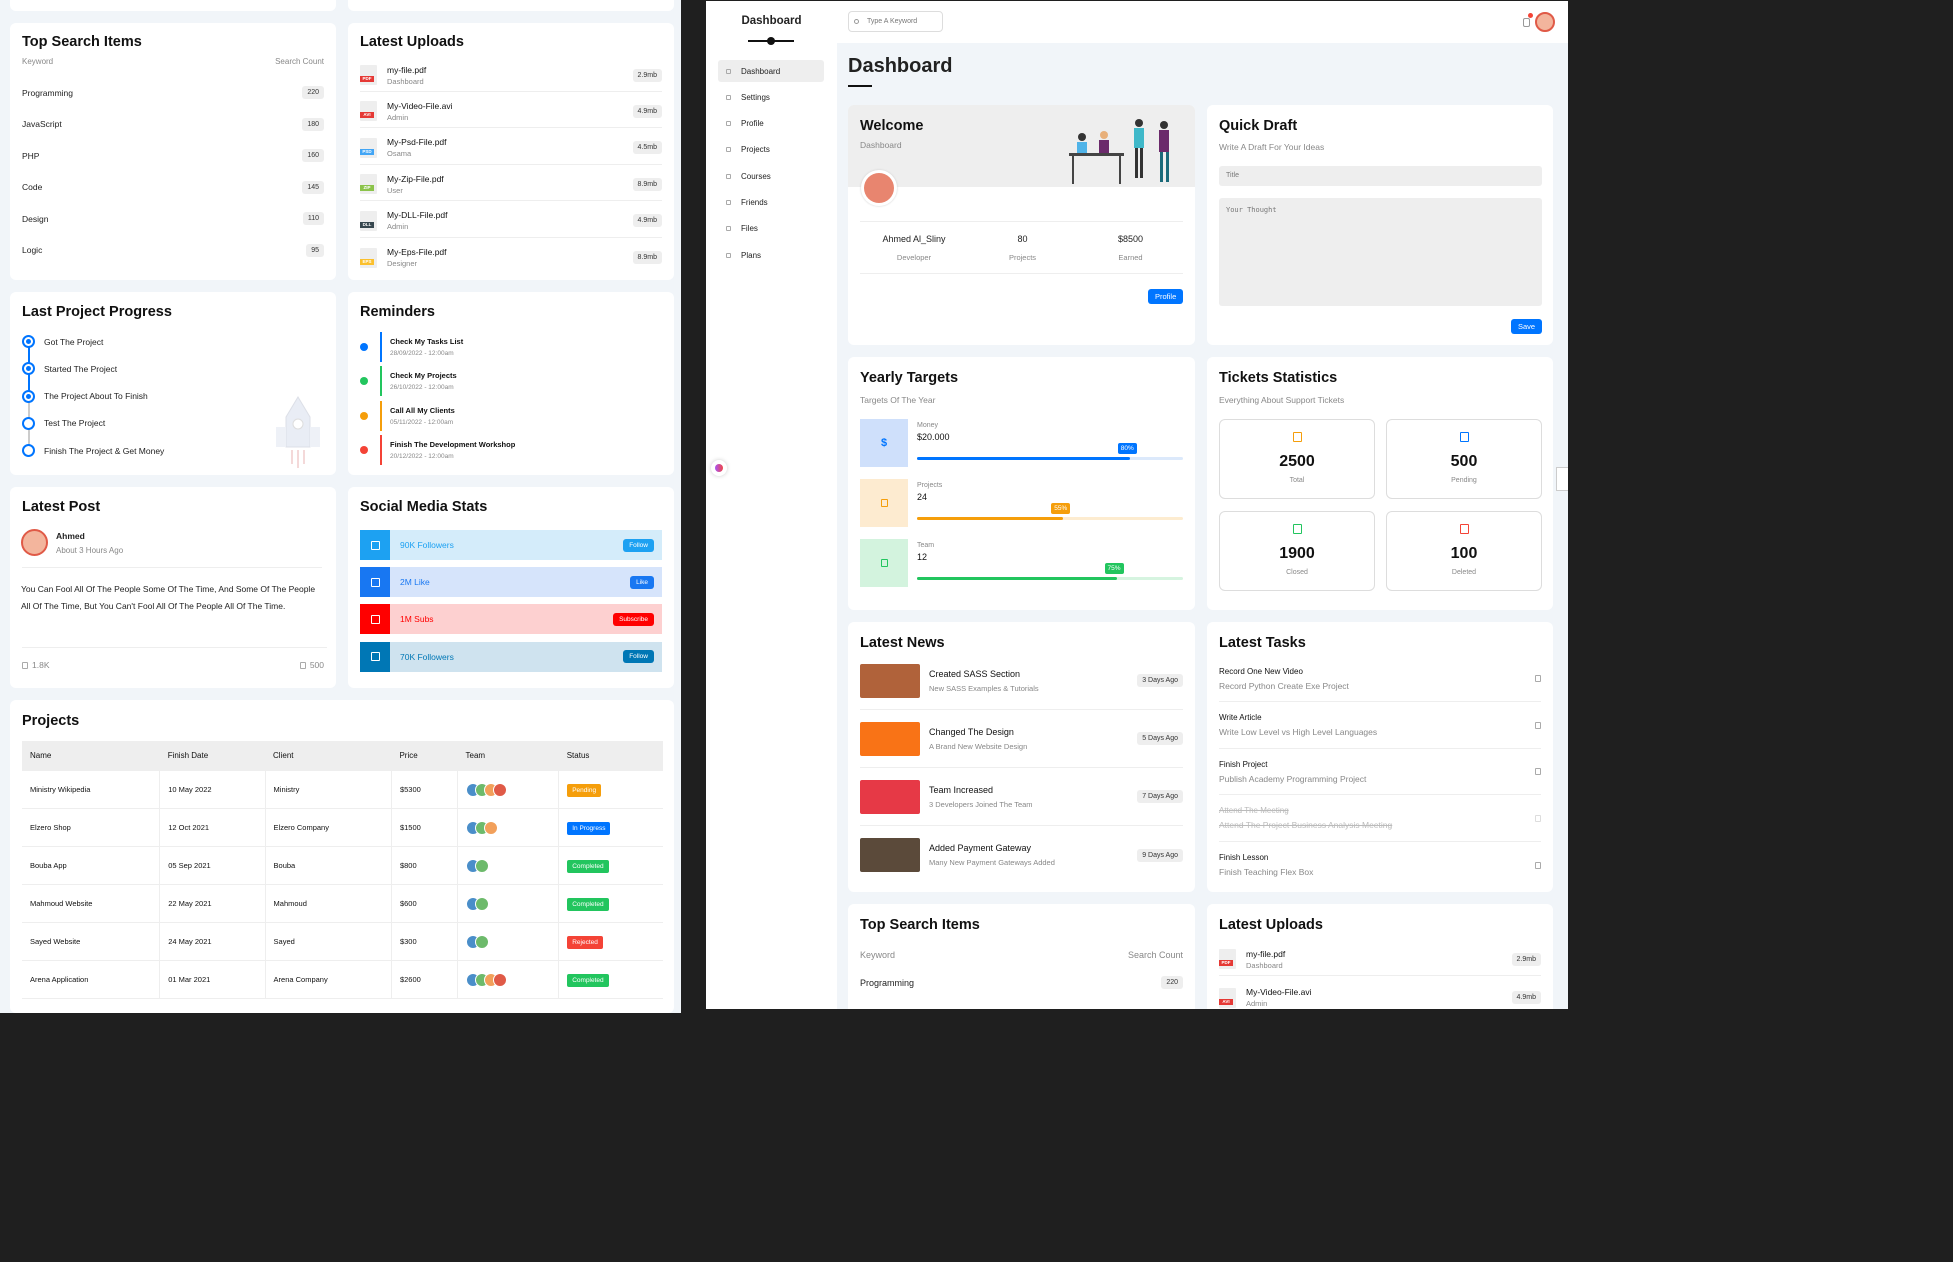  I want to click on welcome-title: Welcome, so click(892, 126).